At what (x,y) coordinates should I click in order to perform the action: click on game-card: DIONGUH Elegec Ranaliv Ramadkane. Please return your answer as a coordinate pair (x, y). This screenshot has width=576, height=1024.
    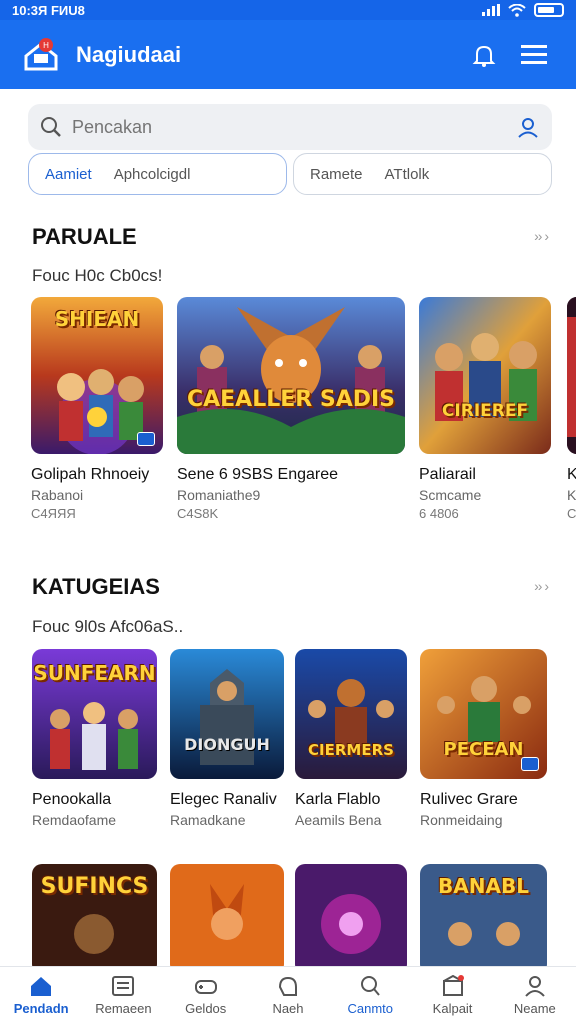
    Looking at the image, I should click on (227, 738).